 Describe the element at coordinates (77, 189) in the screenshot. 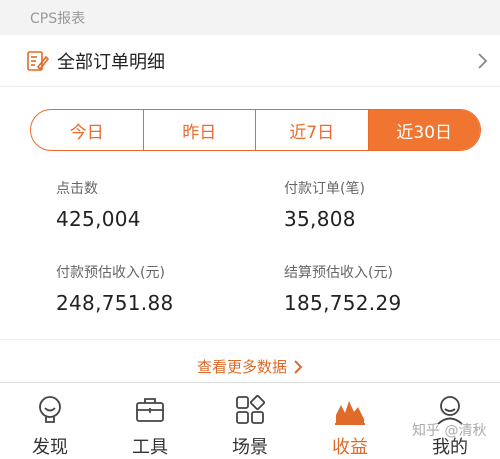

I see `stat-clicks-title: 点击数` at that location.